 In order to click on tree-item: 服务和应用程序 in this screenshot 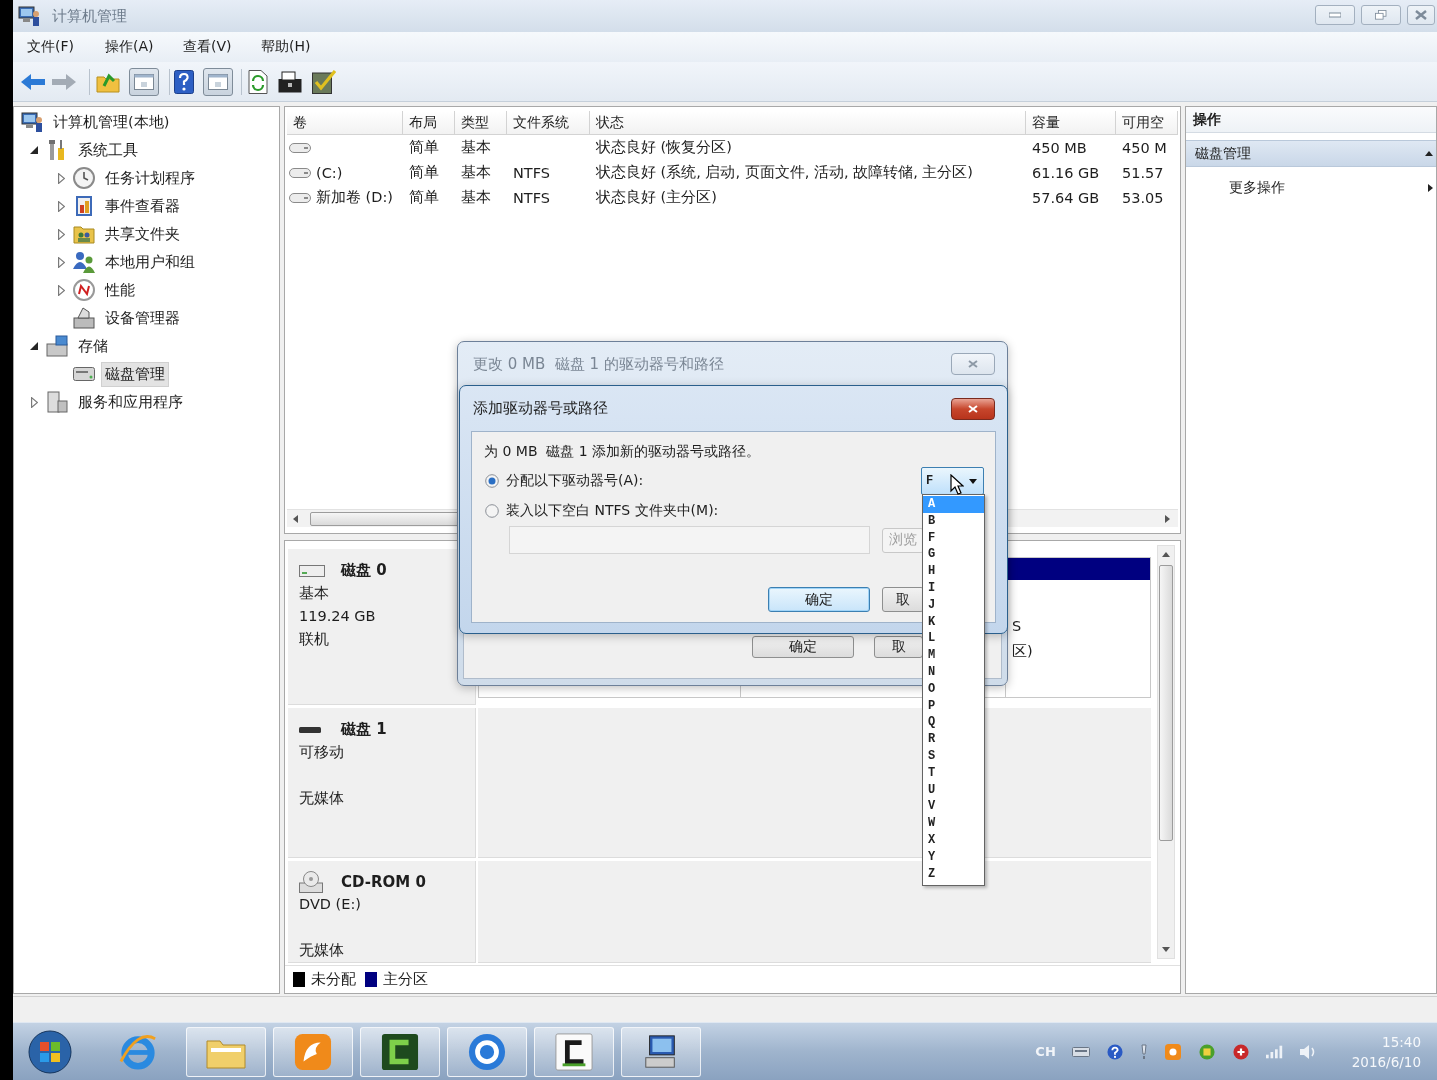, I will do `click(130, 402)`.